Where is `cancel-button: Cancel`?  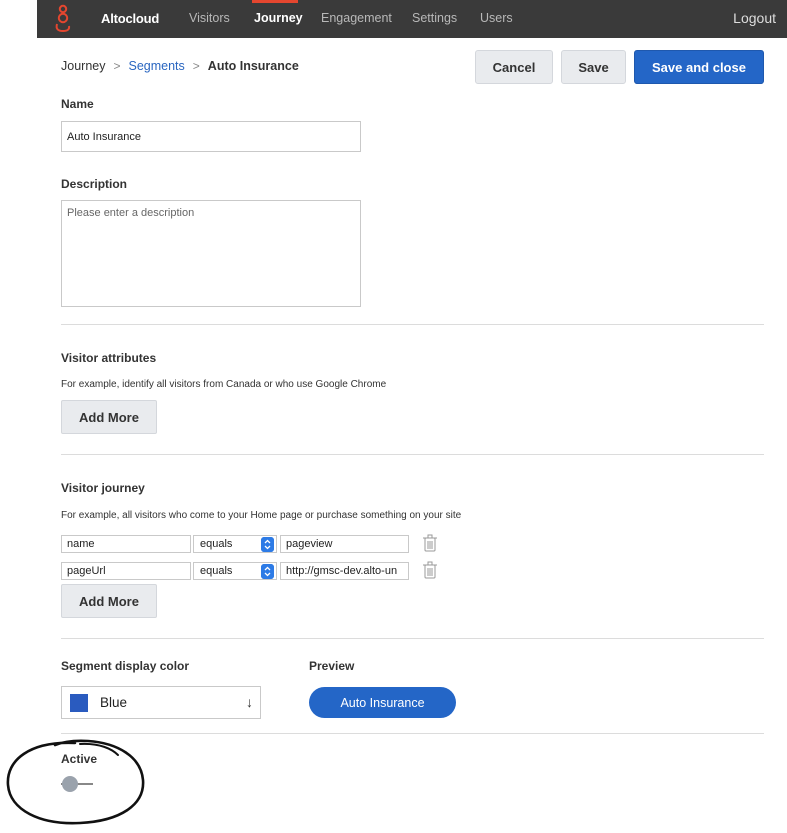 cancel-button: Cancel is located at coordinates (514, 67).